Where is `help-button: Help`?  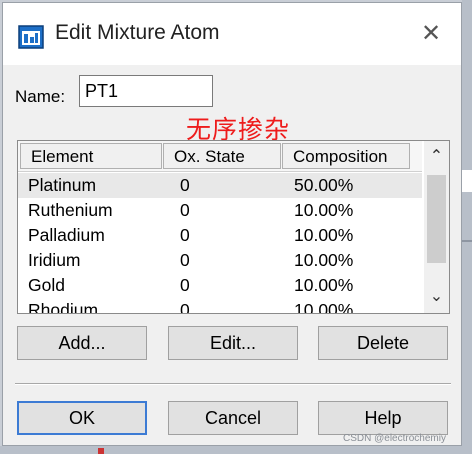
help-button: Help is located at coordinates (383, 418).